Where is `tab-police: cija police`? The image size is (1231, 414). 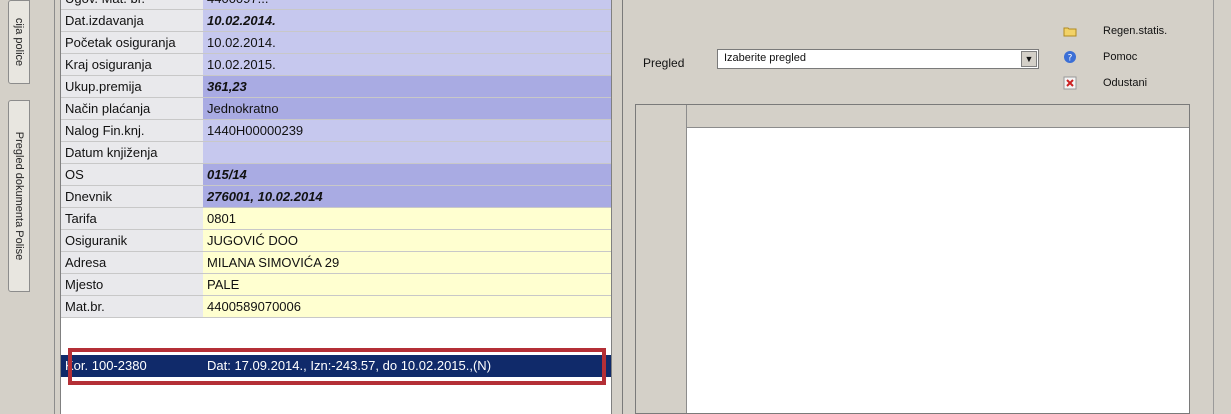
tab-police: cija police is located at coordinates (19, 42).